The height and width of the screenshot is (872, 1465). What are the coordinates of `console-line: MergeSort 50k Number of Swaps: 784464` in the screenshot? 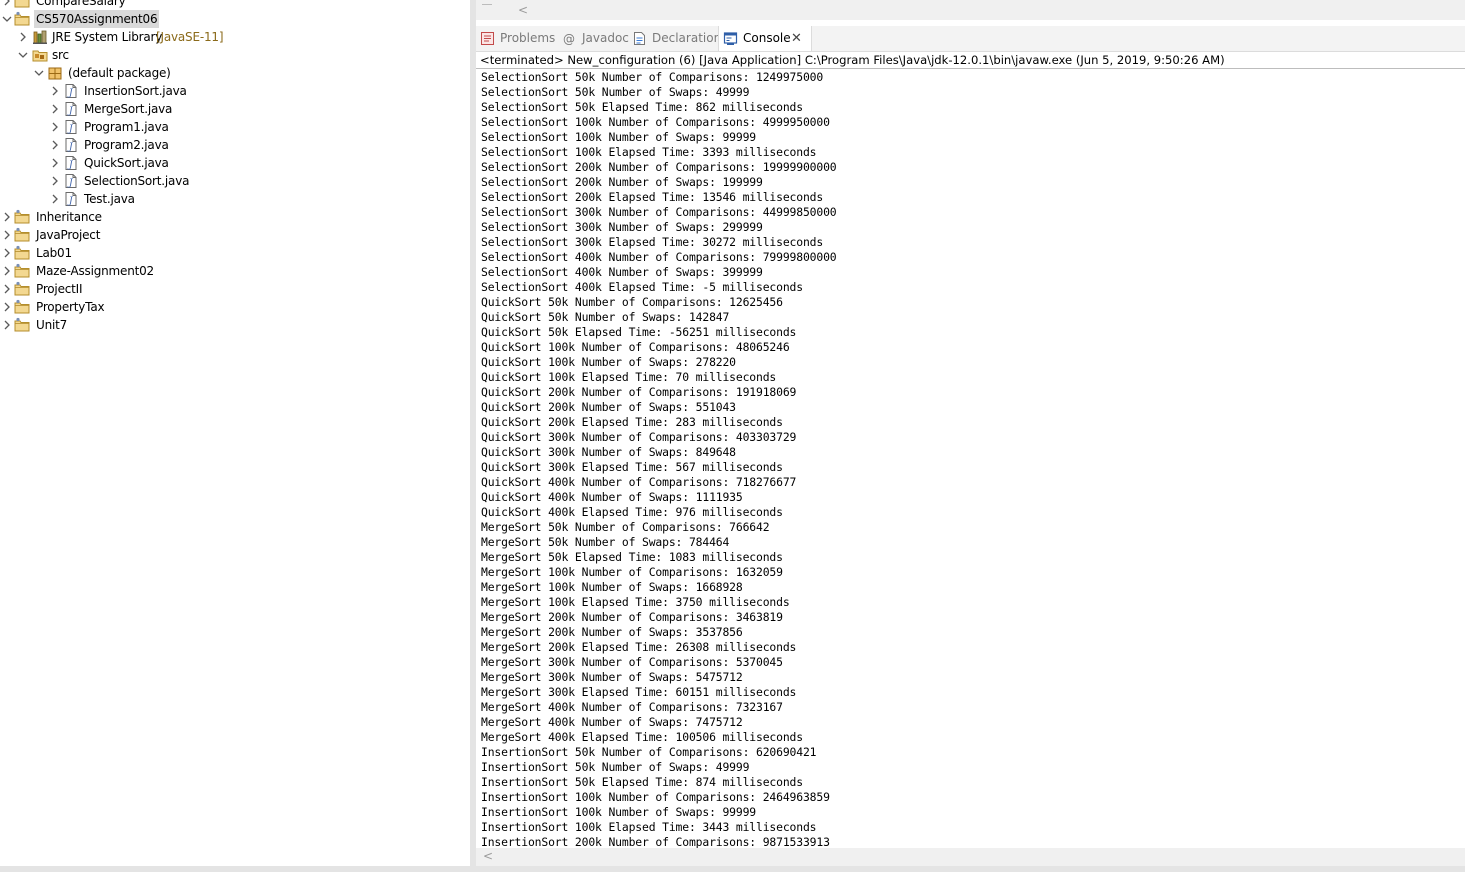 It's located at (605, 542).